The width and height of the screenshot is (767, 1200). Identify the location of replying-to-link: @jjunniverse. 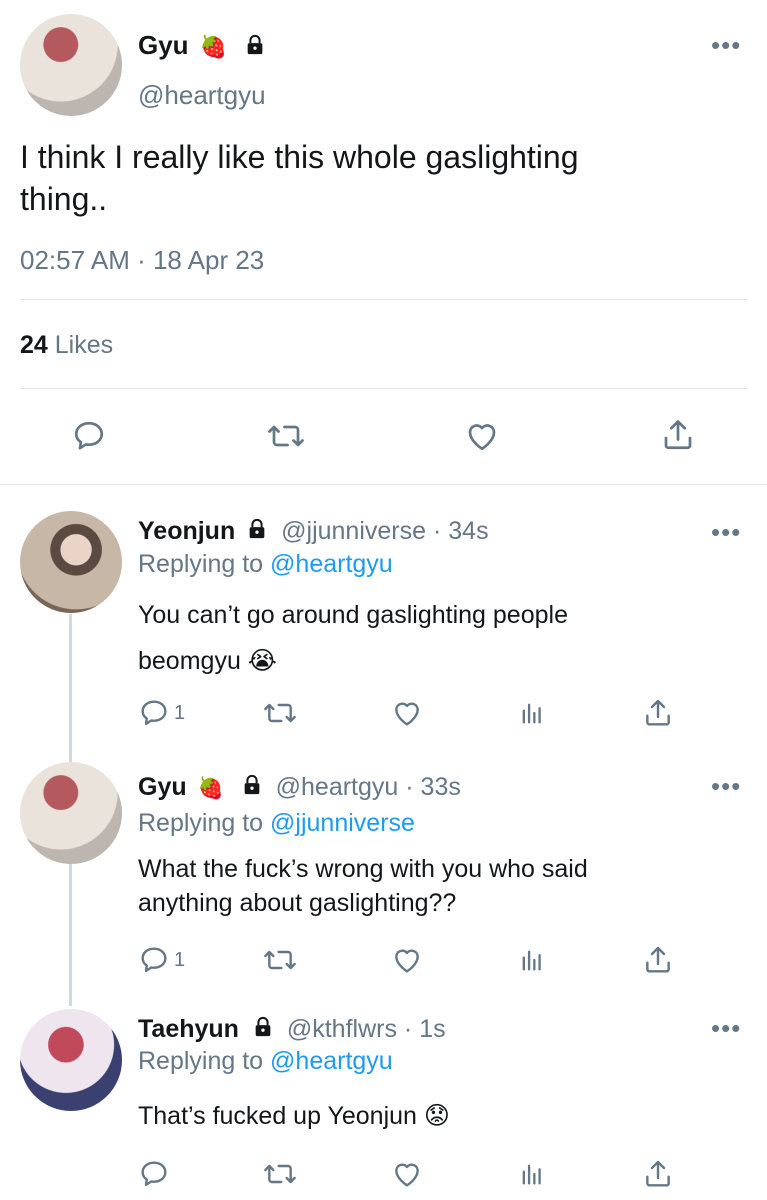
(342, 823).